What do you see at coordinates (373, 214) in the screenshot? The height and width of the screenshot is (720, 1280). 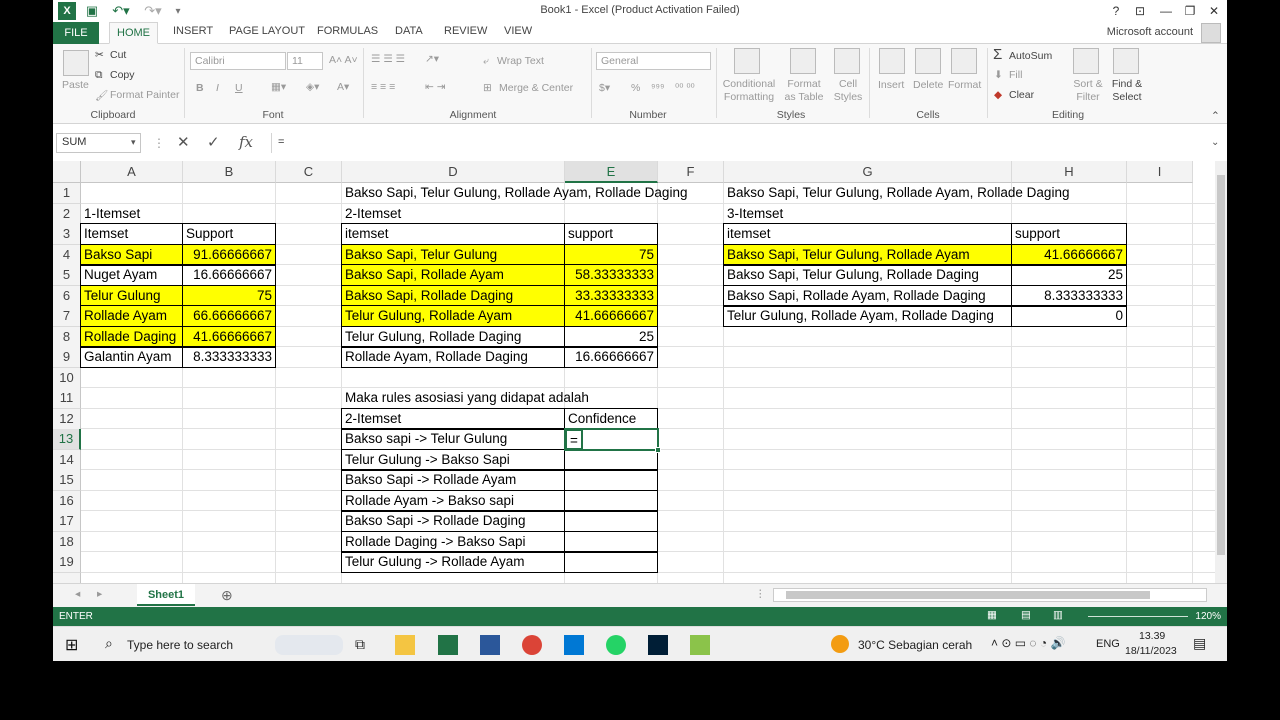 I see `cell-d2: 2-Itemset` at bounding box center [373, 214].